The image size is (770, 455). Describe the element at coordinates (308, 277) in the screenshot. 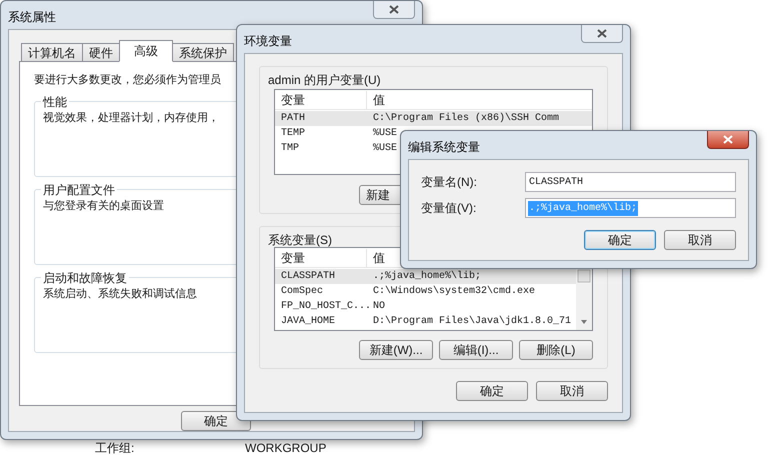

I see `variable-name: CLASSPATH` at that location.